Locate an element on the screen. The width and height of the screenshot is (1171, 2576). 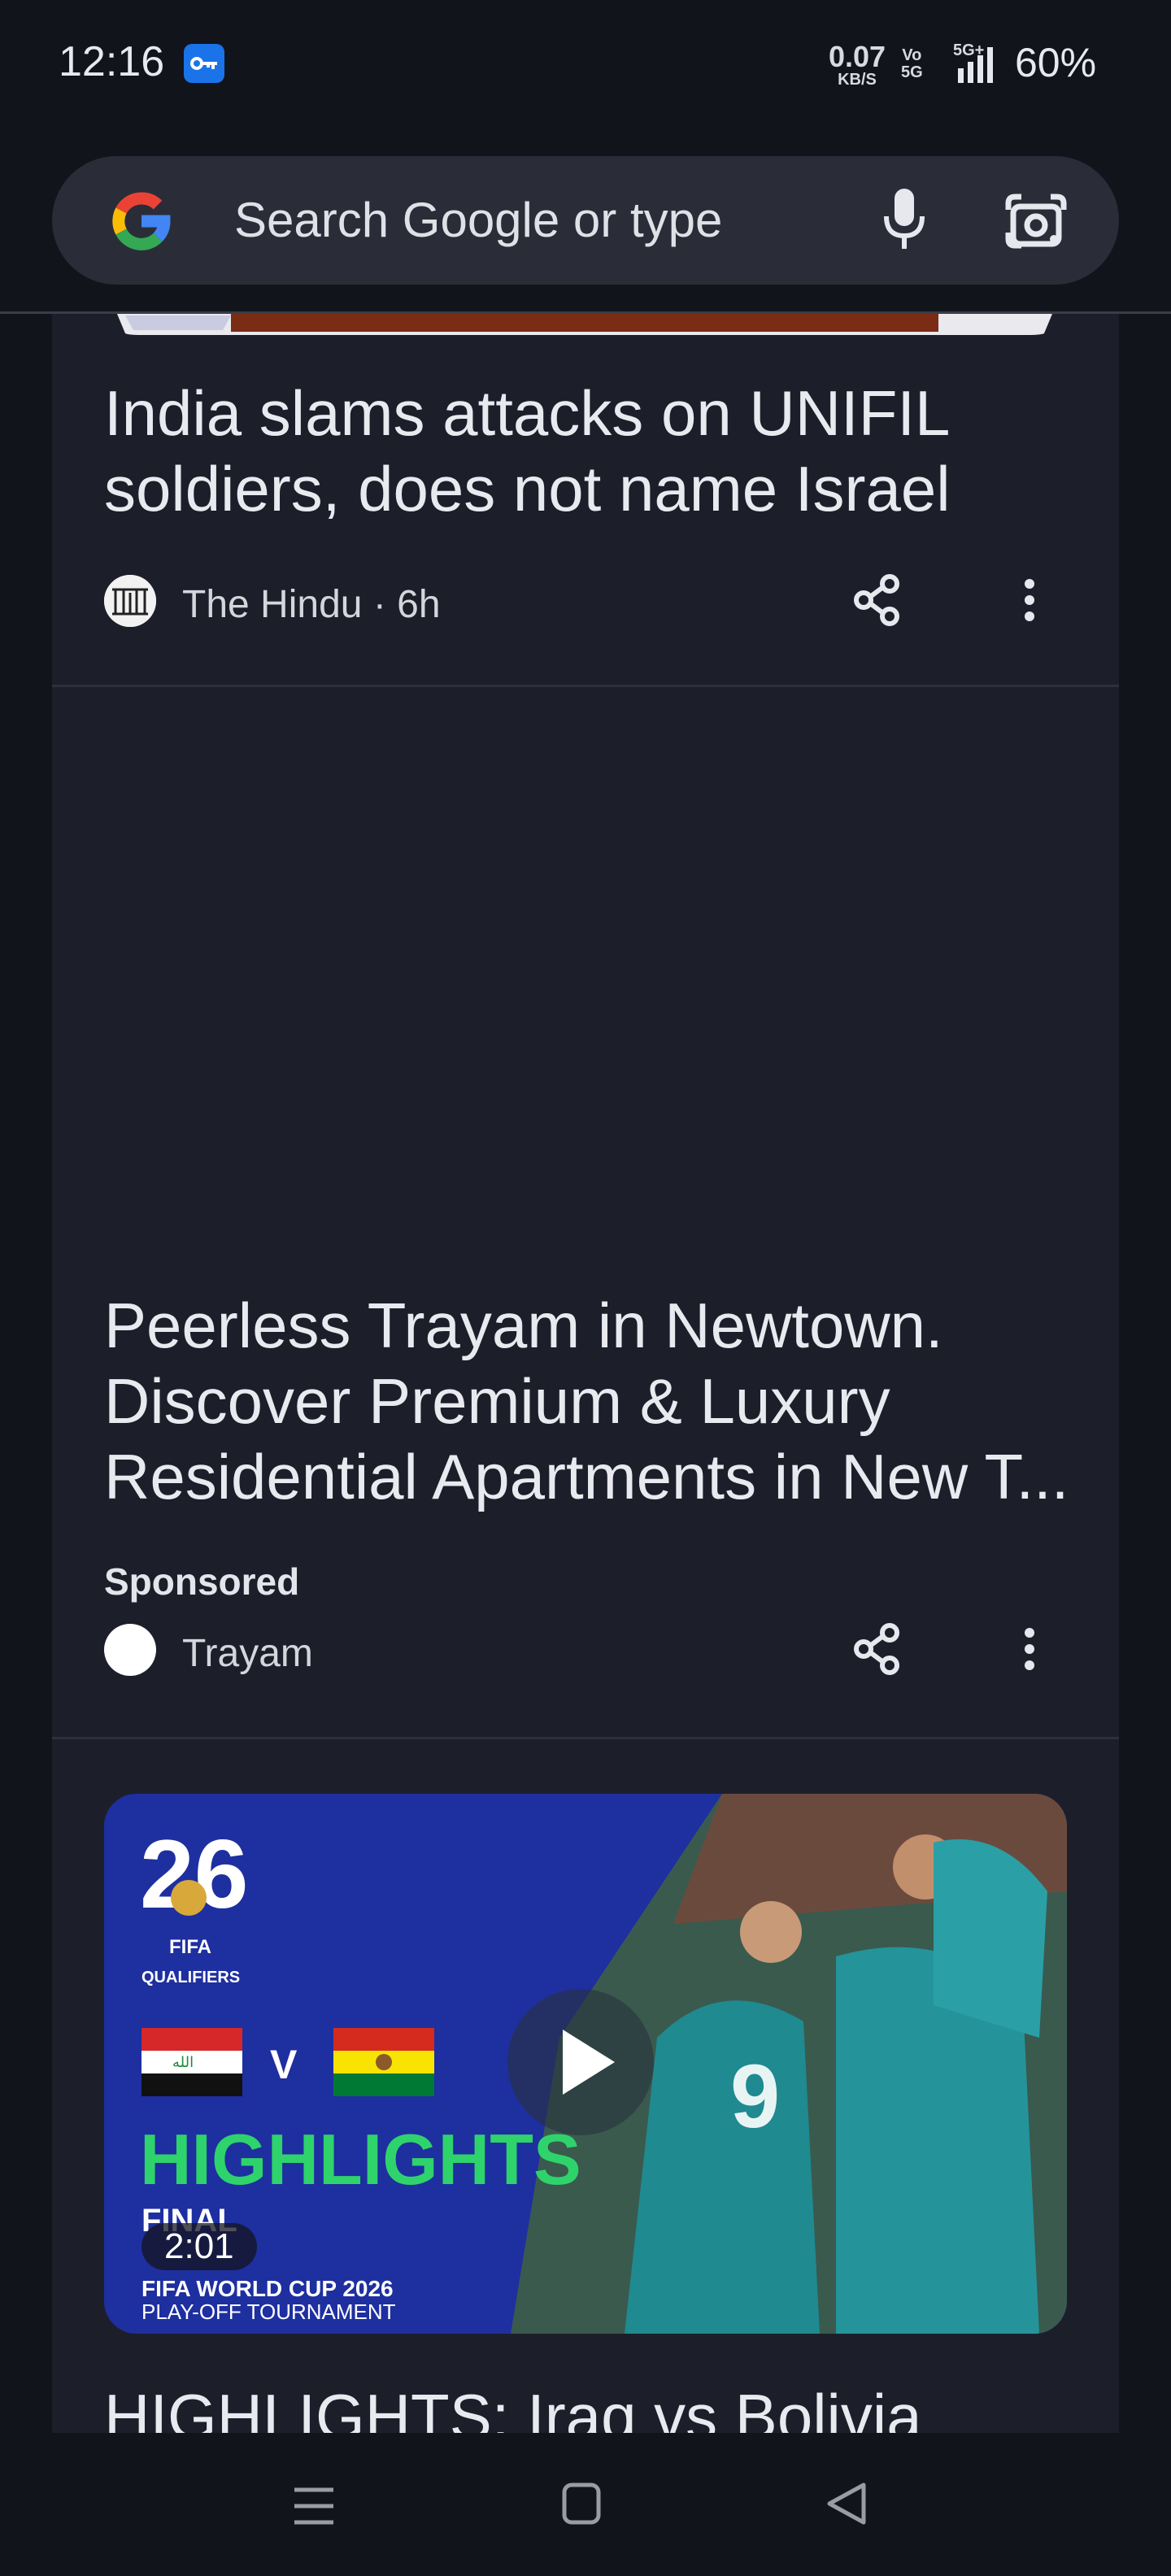
trayam-logo-icon is located at coordinates (130, 1650).